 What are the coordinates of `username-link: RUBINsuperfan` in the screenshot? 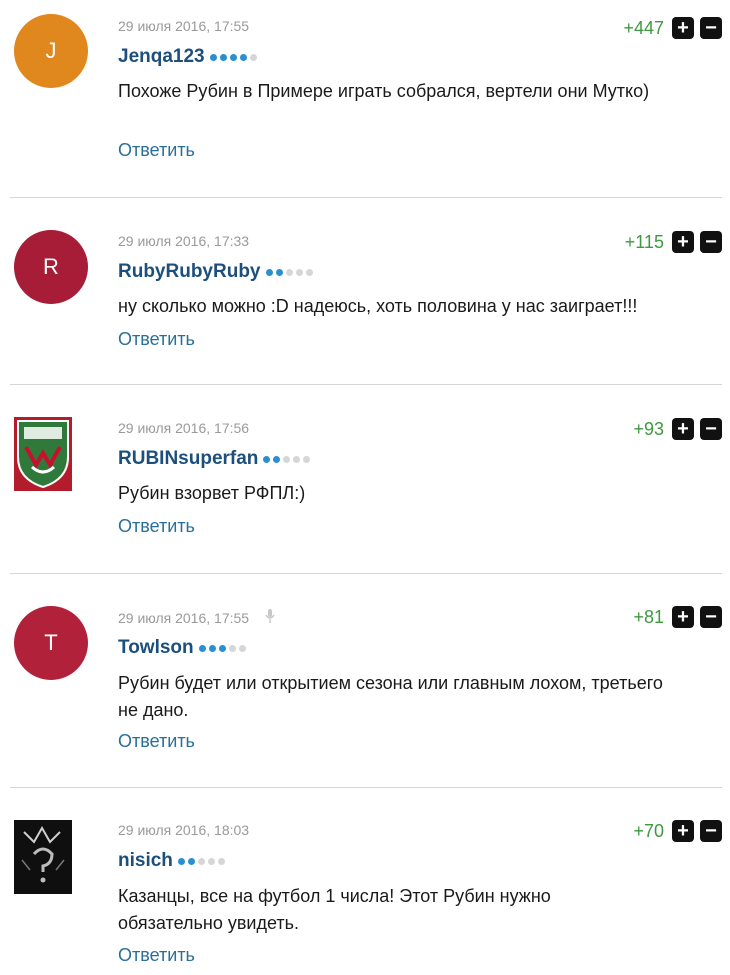 It's located at (188, 459).